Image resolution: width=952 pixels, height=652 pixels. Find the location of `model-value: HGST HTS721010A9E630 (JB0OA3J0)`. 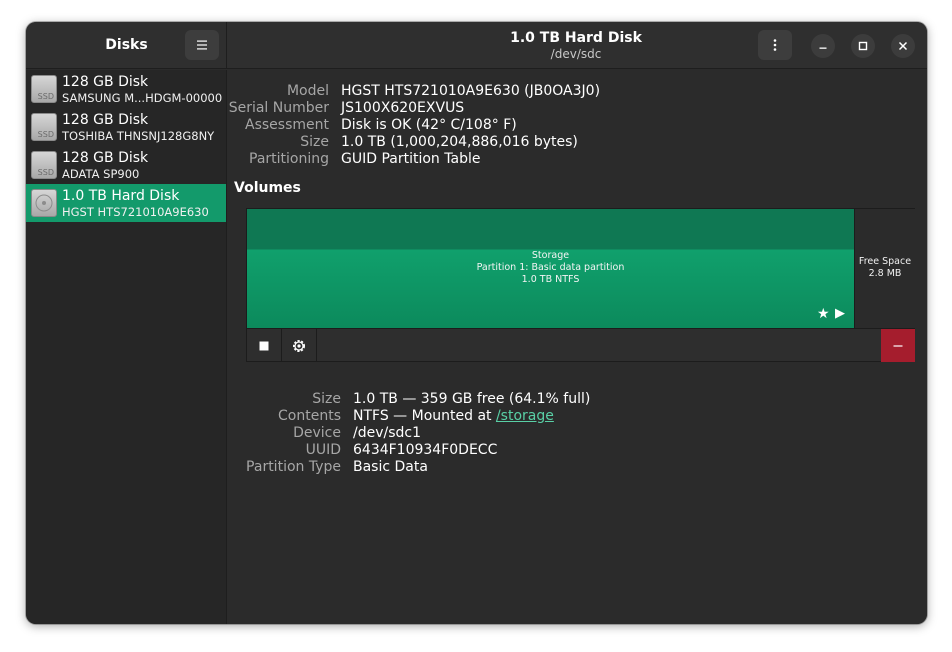

model-value: HGST HTS721010A9E630 (JB0OA3J0) is located at coordinates (471, 91).